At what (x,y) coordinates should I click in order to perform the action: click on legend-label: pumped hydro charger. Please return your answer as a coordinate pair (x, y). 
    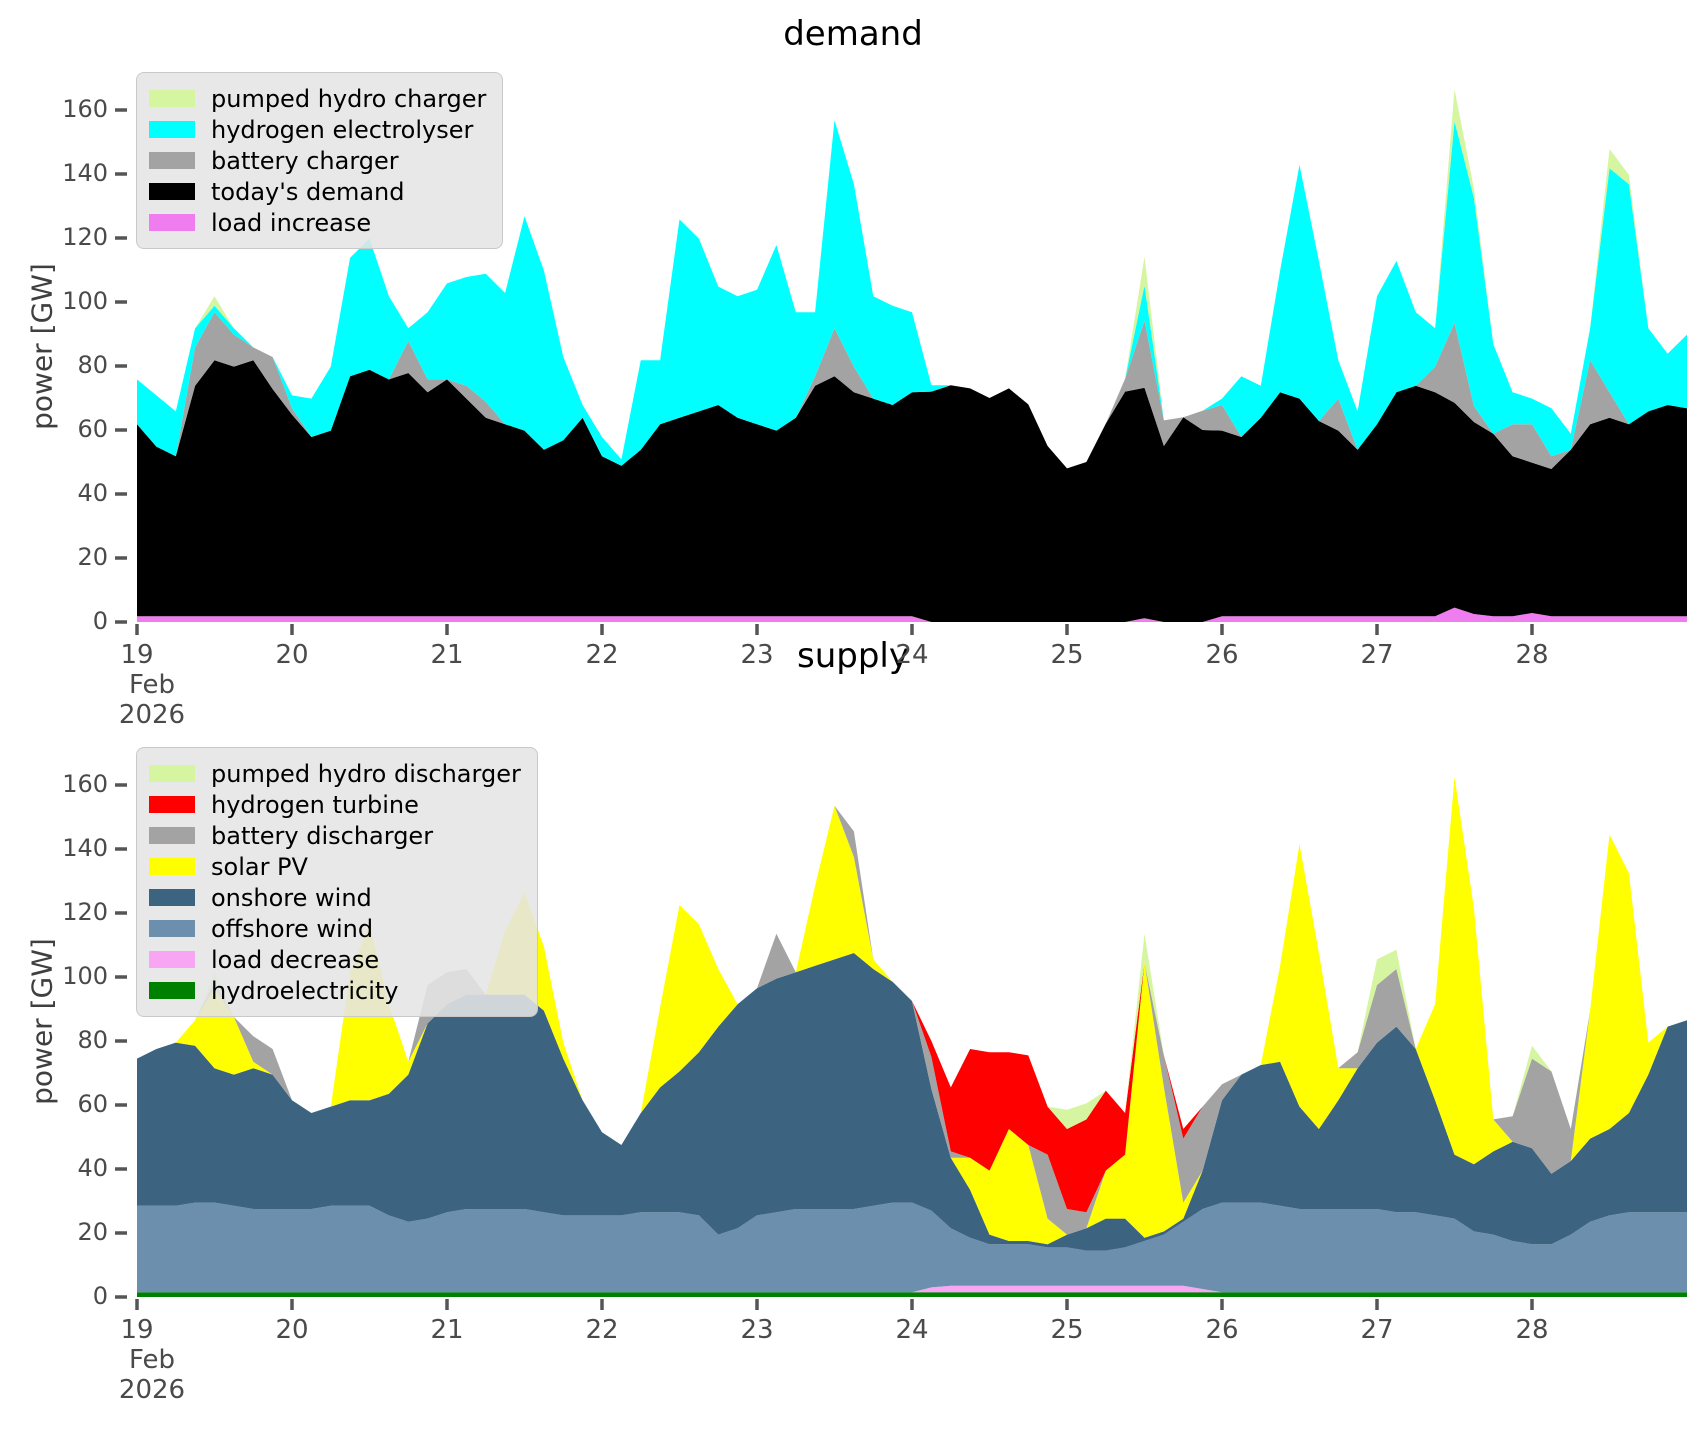
    Looking at the image, I should click on (349, 98).